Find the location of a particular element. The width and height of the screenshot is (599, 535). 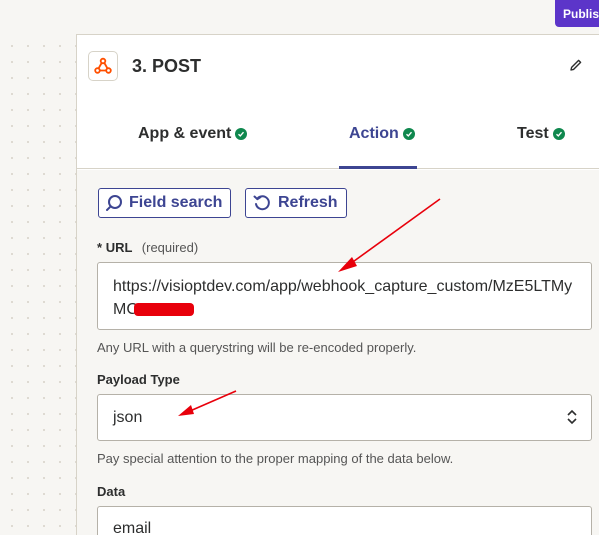

data-label: Data is located at coordinates (111, 491).